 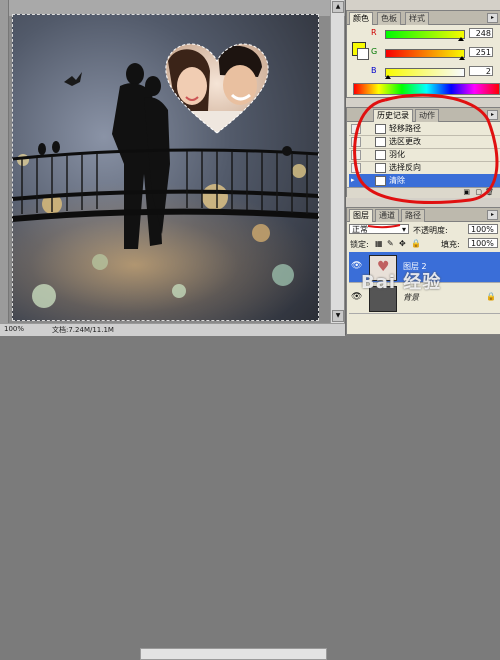 I want to click on history-item: 羽化, so click(x=424, y=155).